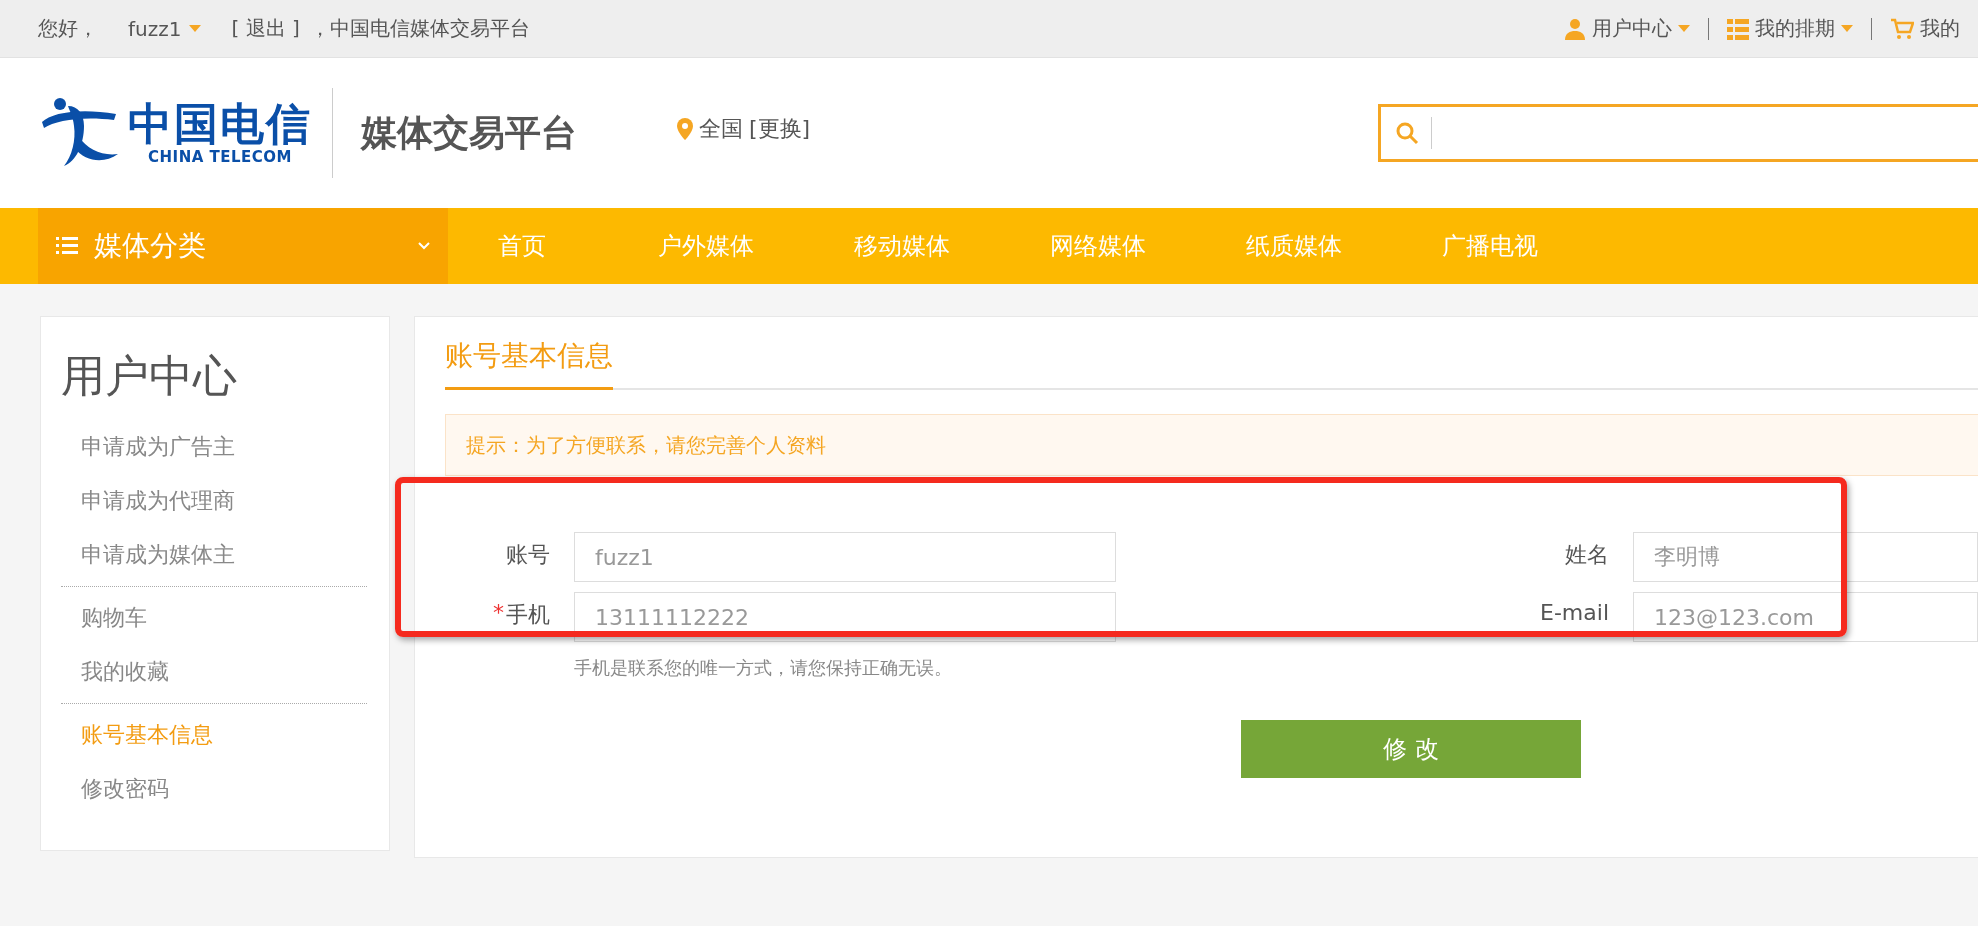  I want to click on location-text: 全国, so click(721, 129).